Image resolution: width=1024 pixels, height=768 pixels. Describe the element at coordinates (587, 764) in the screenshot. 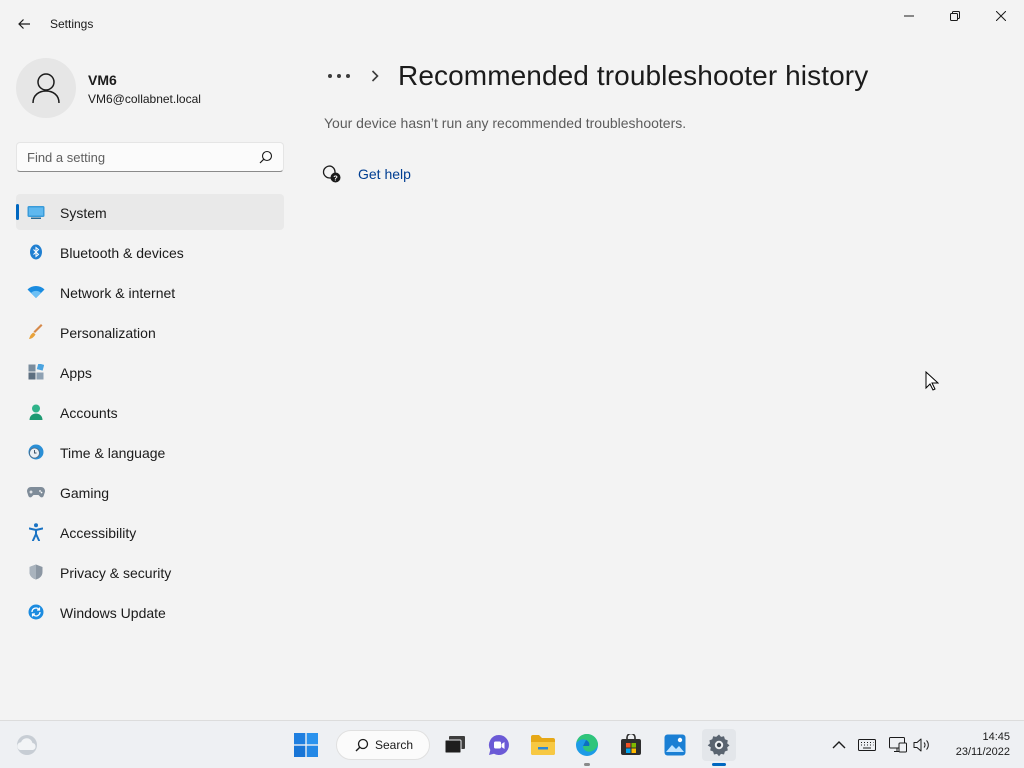

I see `edge-running-indicator` at that location.